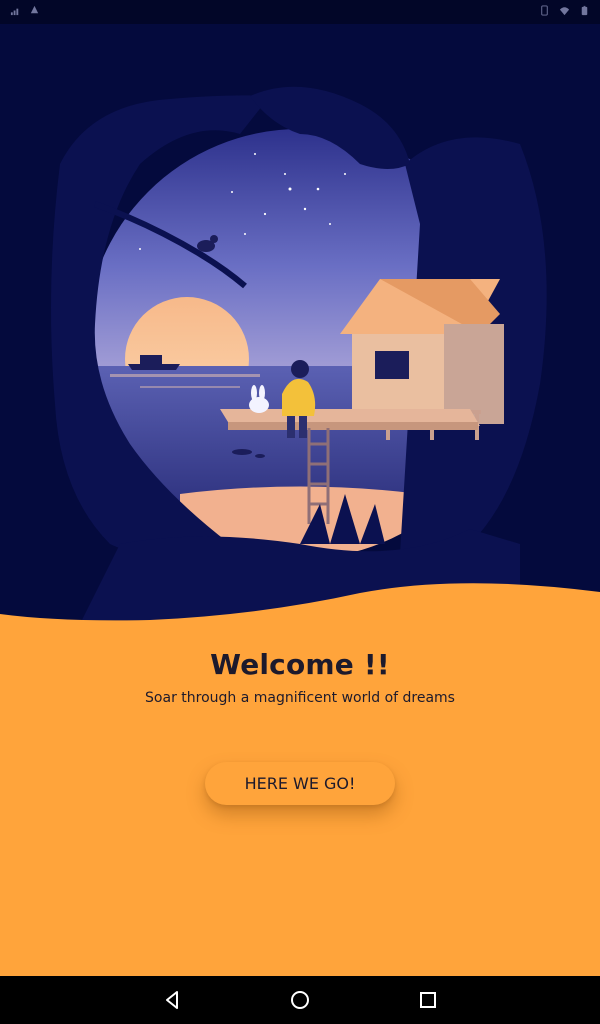  What do you see at coordinates (544, 10) in the screenshot?
I see `vibrate-icon` at bounding box center [544, 10].